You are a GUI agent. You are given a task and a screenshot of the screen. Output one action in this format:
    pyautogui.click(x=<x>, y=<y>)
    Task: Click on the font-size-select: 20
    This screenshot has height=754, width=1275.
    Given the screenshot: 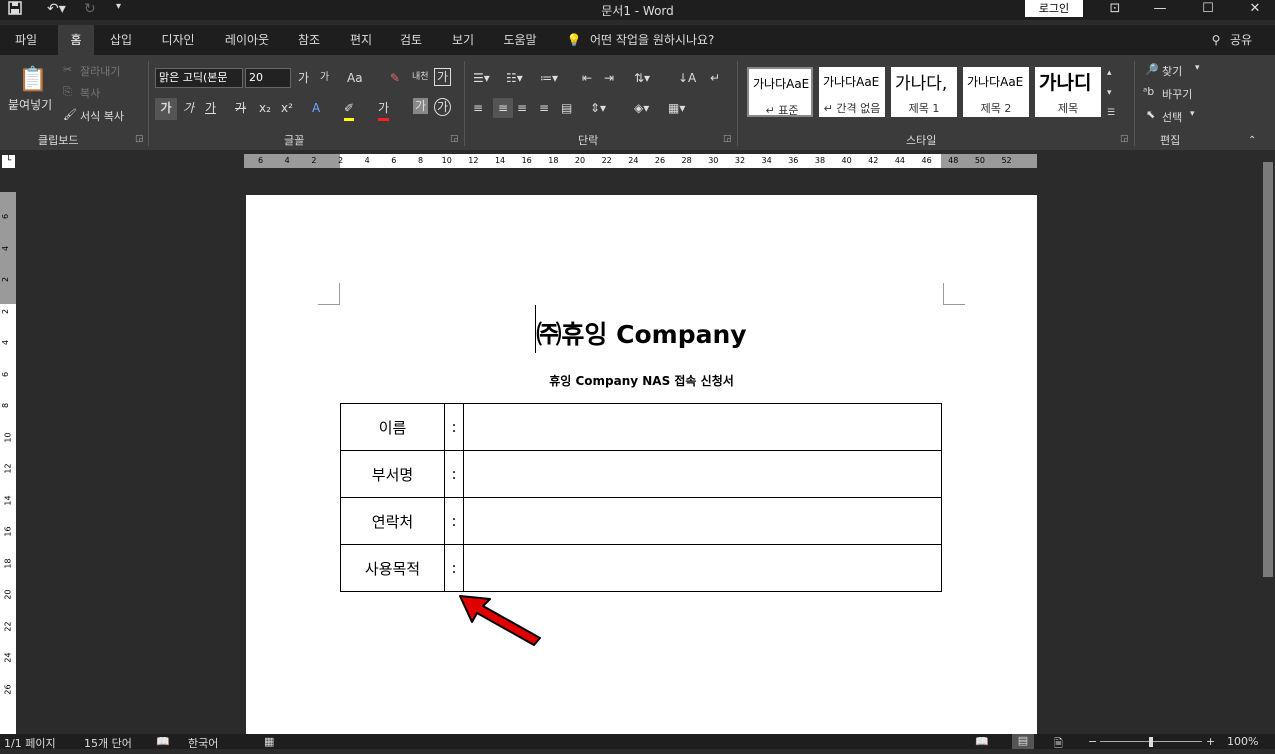 What is the action you would take?
    pyautogui.click(x=268, y=78)
    